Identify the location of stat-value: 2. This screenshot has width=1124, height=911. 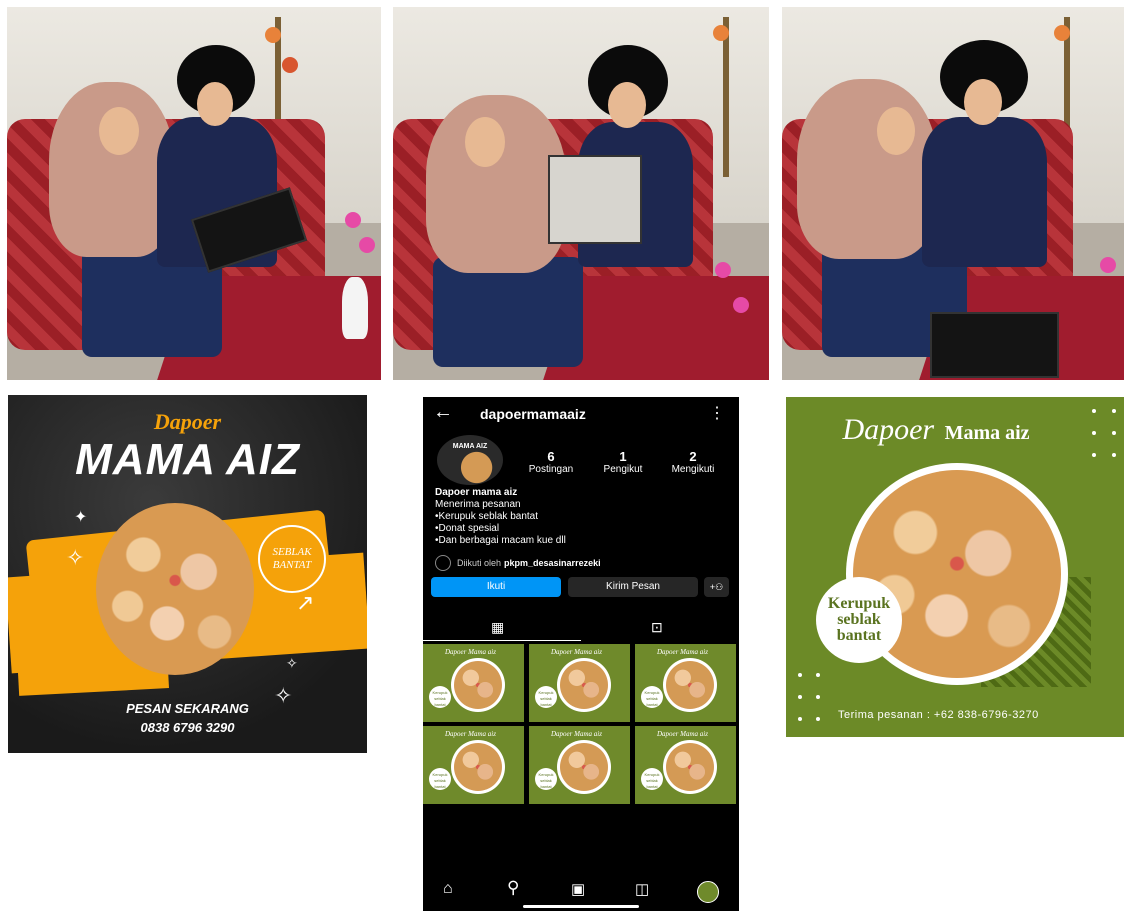
(693, 456).